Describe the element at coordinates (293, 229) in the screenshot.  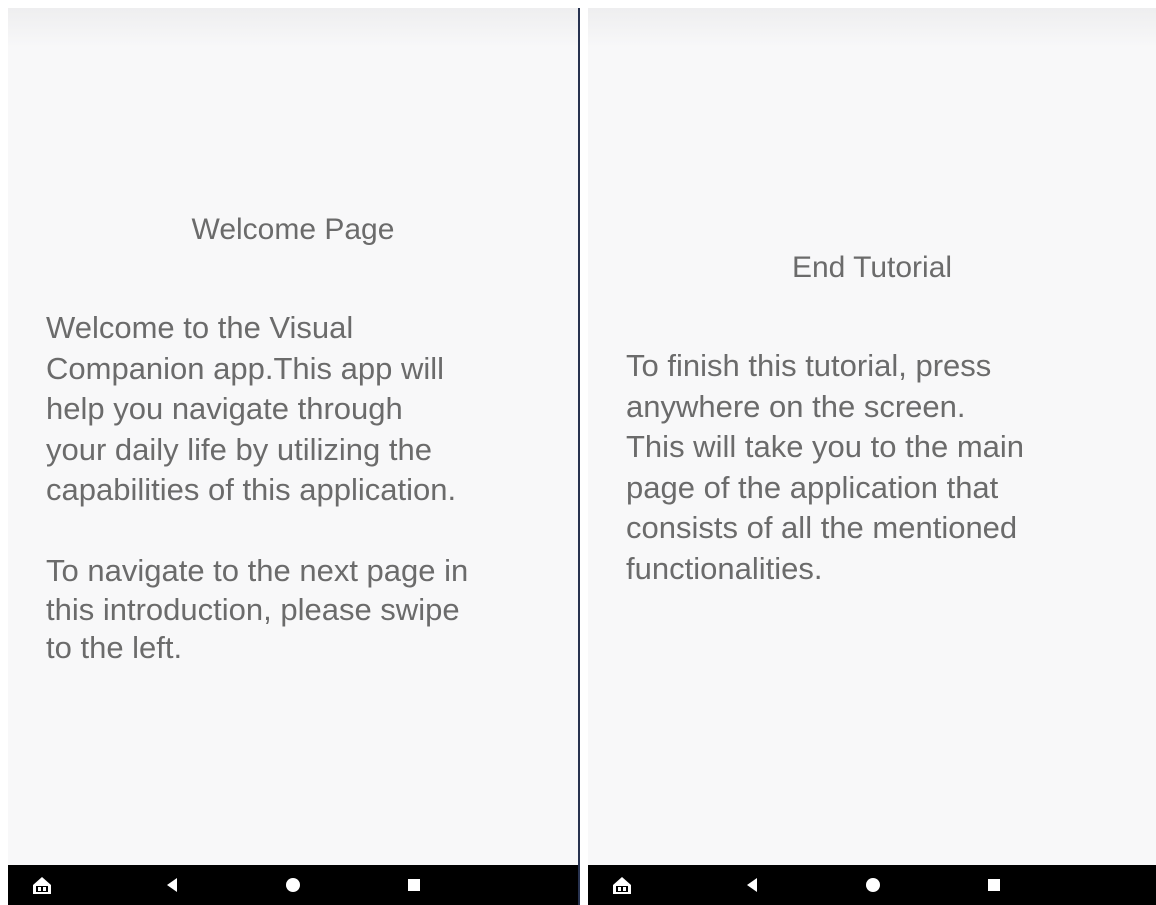
I see `page-title: Welcome Page` at that location.